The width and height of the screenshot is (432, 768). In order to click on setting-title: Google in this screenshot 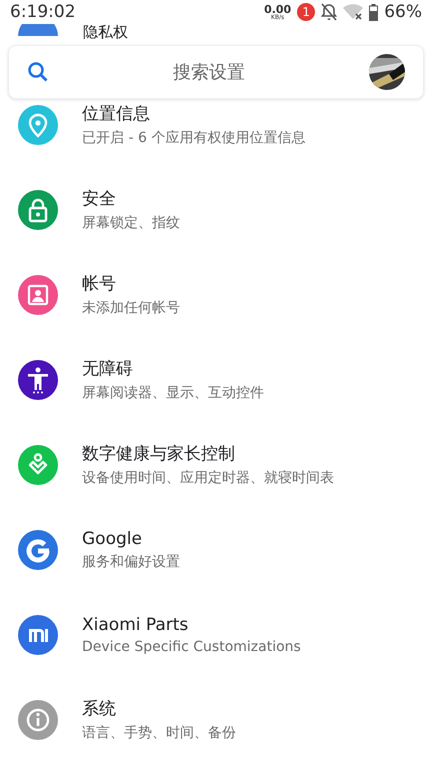, I will do `click(131, 538)`.